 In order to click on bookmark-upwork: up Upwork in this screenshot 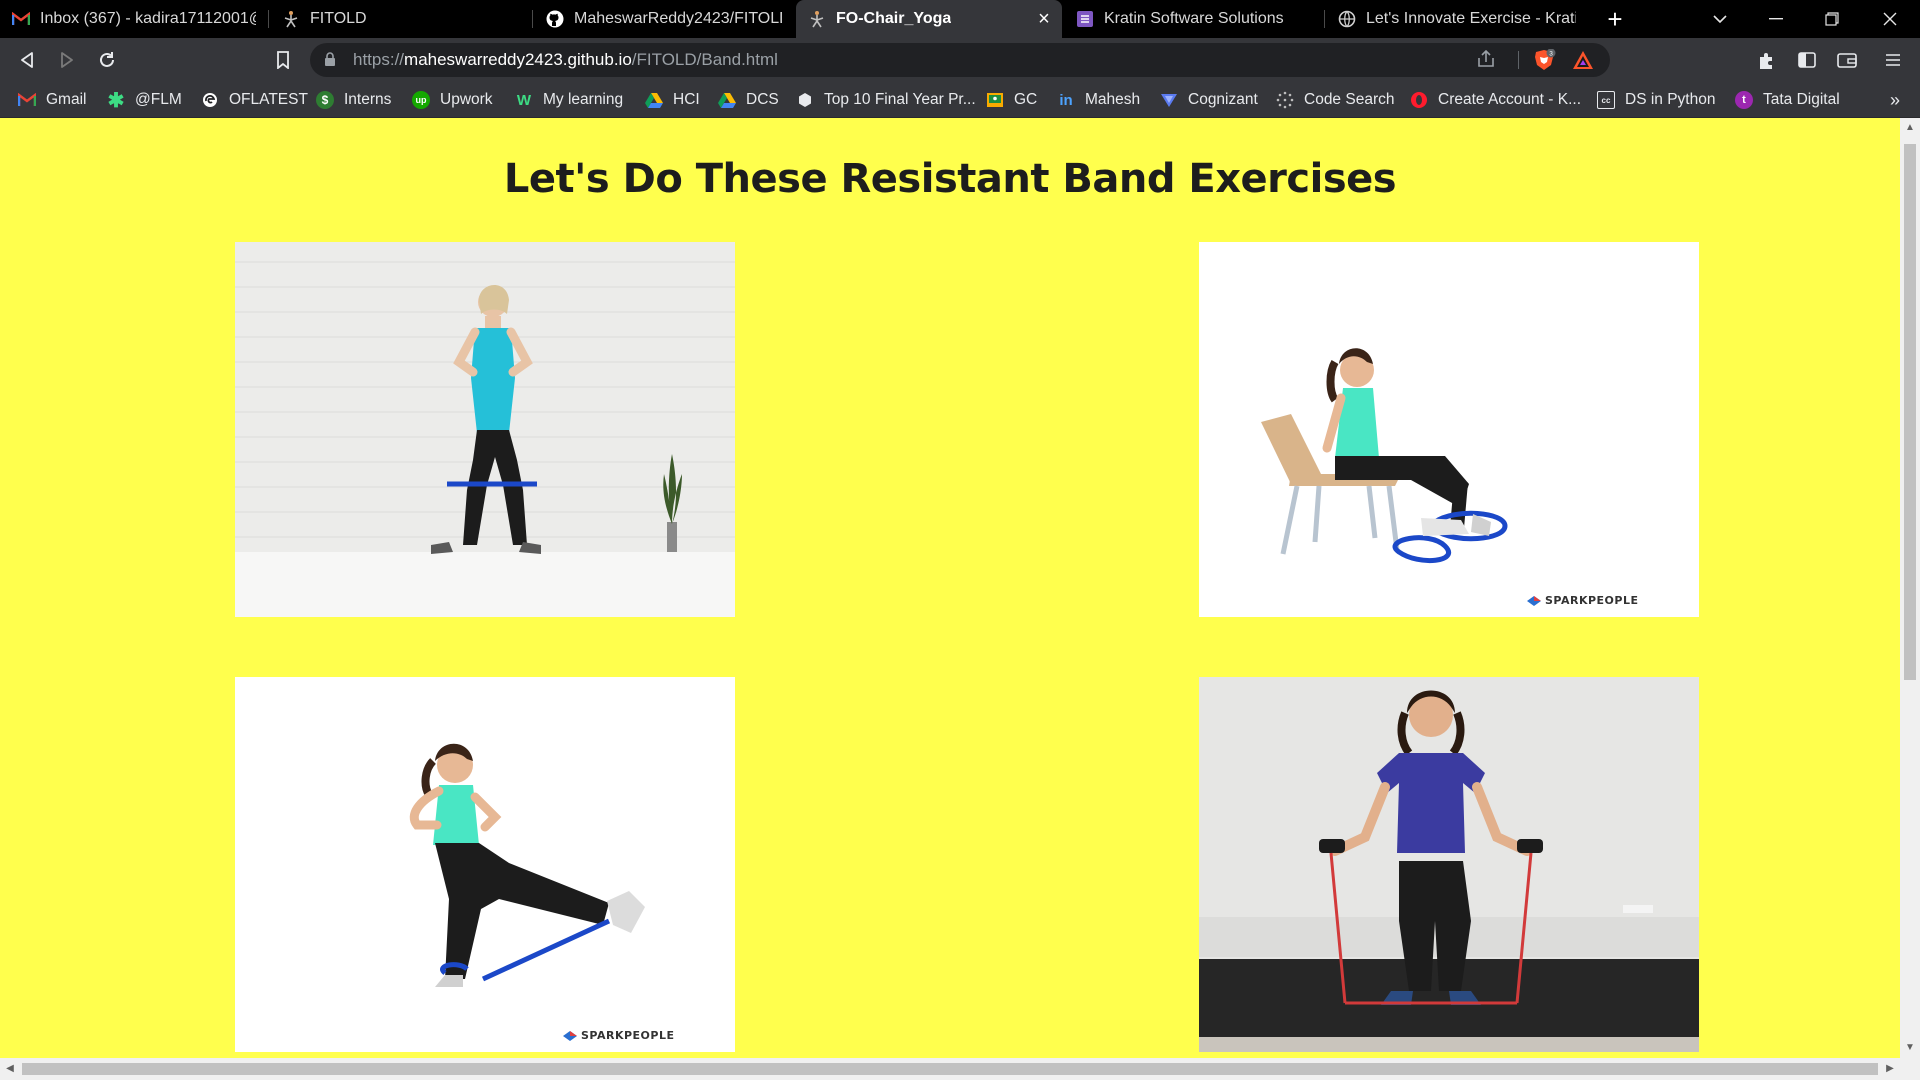, I will do `click(452, 100)`.